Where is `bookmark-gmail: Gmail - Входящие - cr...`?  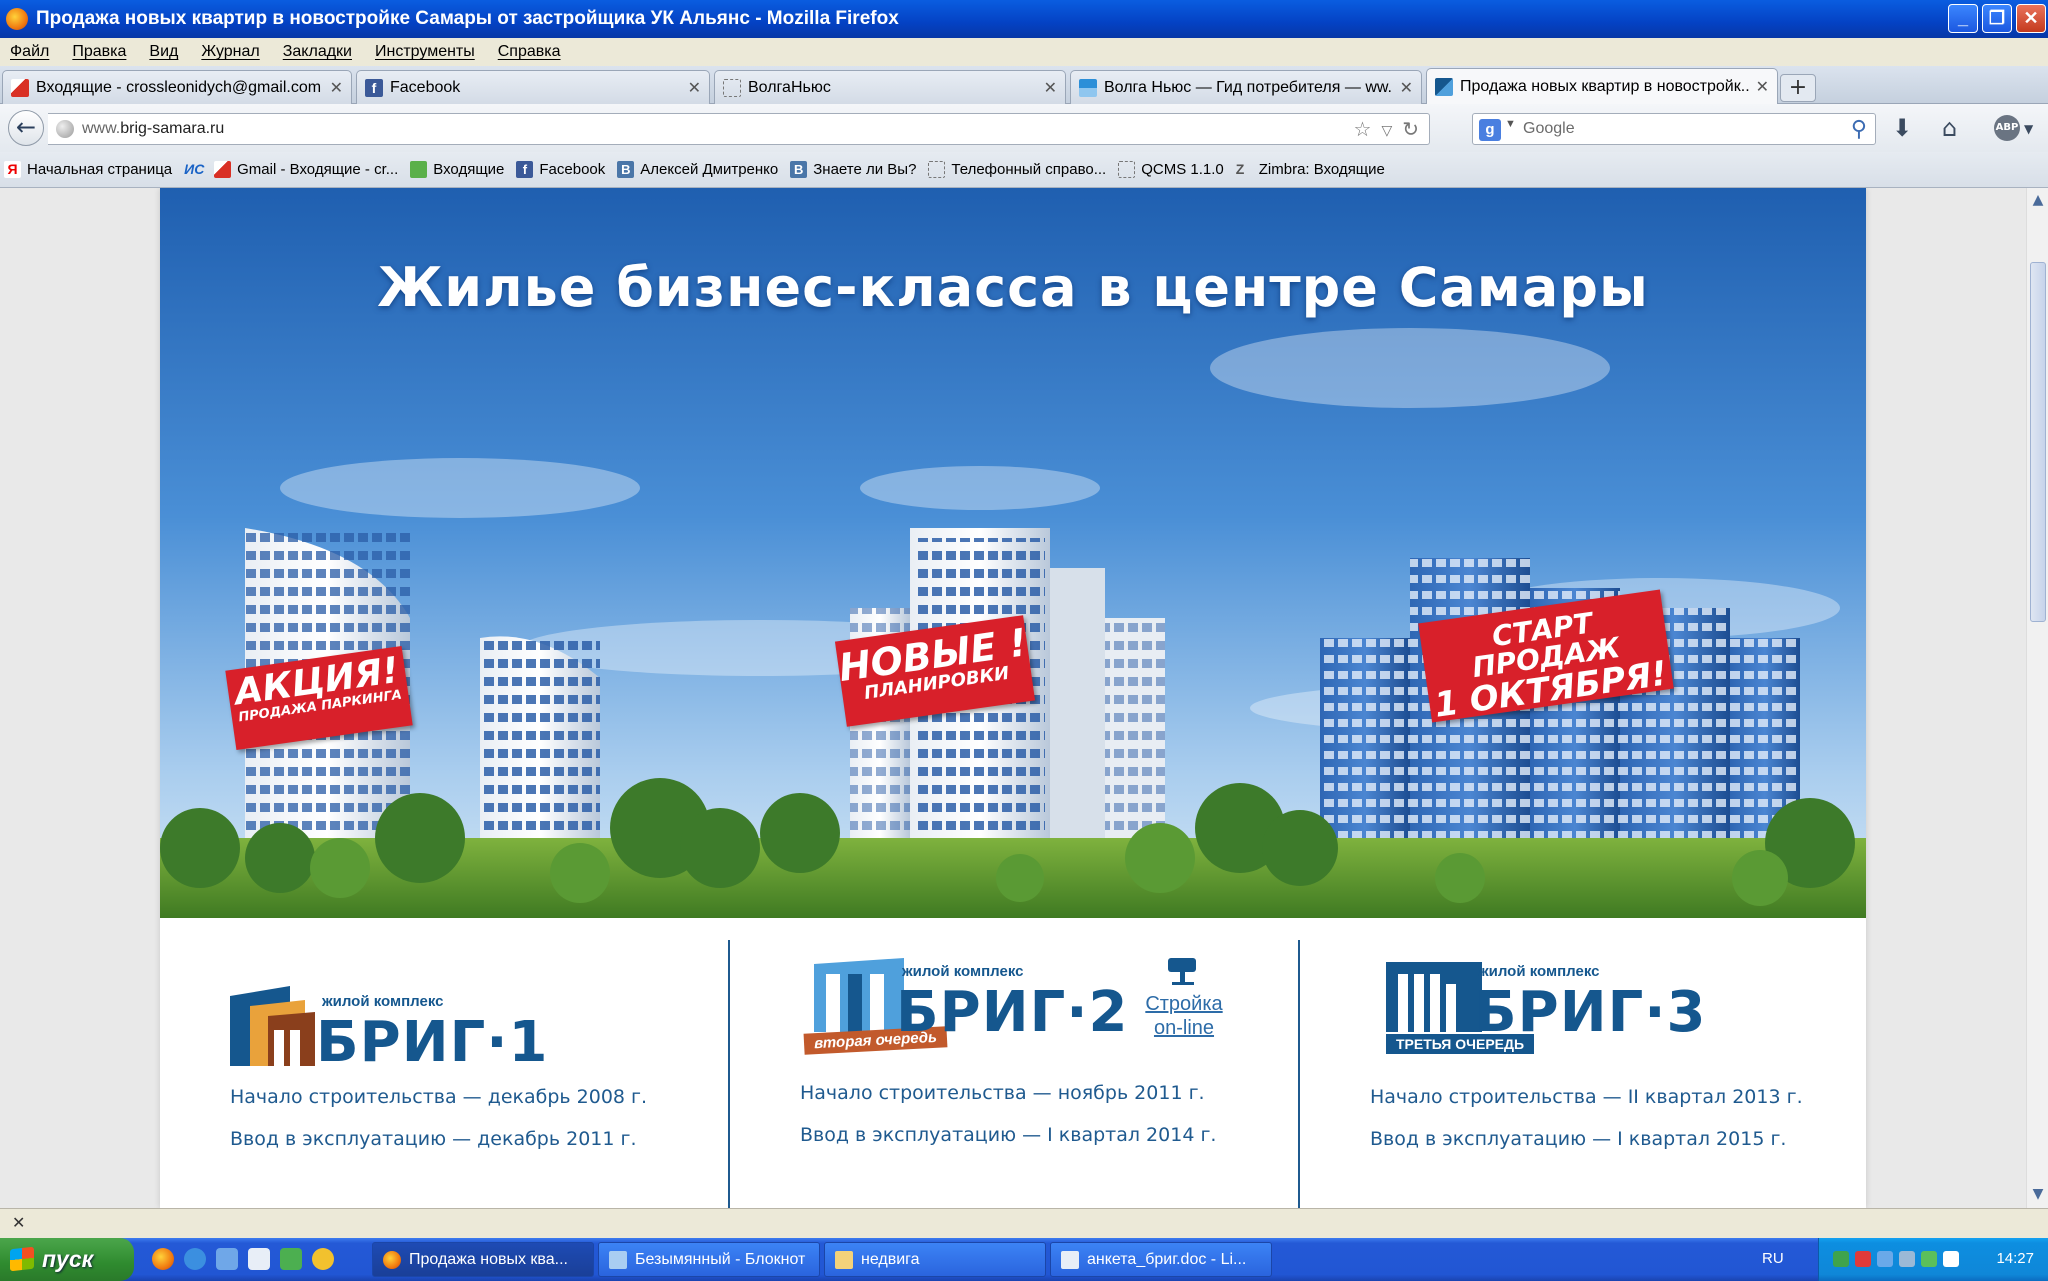 bookmark-gmail: Gmail - Входящие - cr... is located at coordinates (306, 169).